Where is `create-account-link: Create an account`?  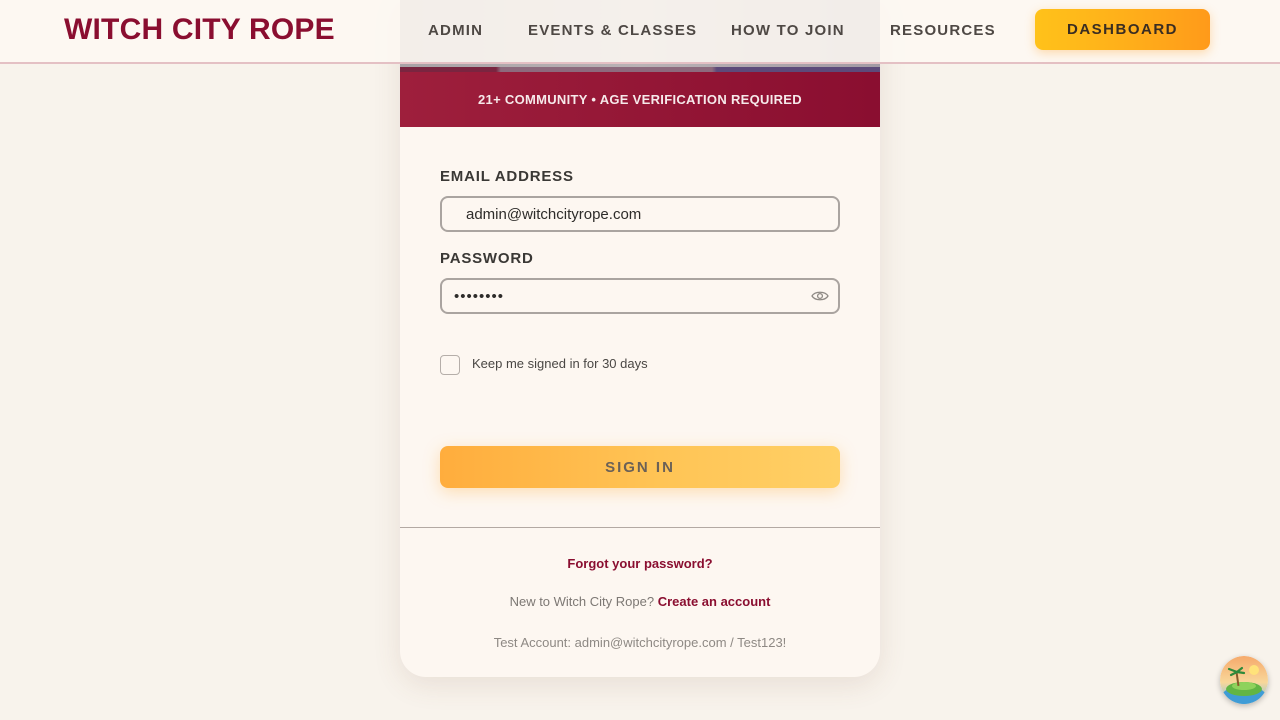
create-account-link: Create an account is located at coordinates (714, 601).